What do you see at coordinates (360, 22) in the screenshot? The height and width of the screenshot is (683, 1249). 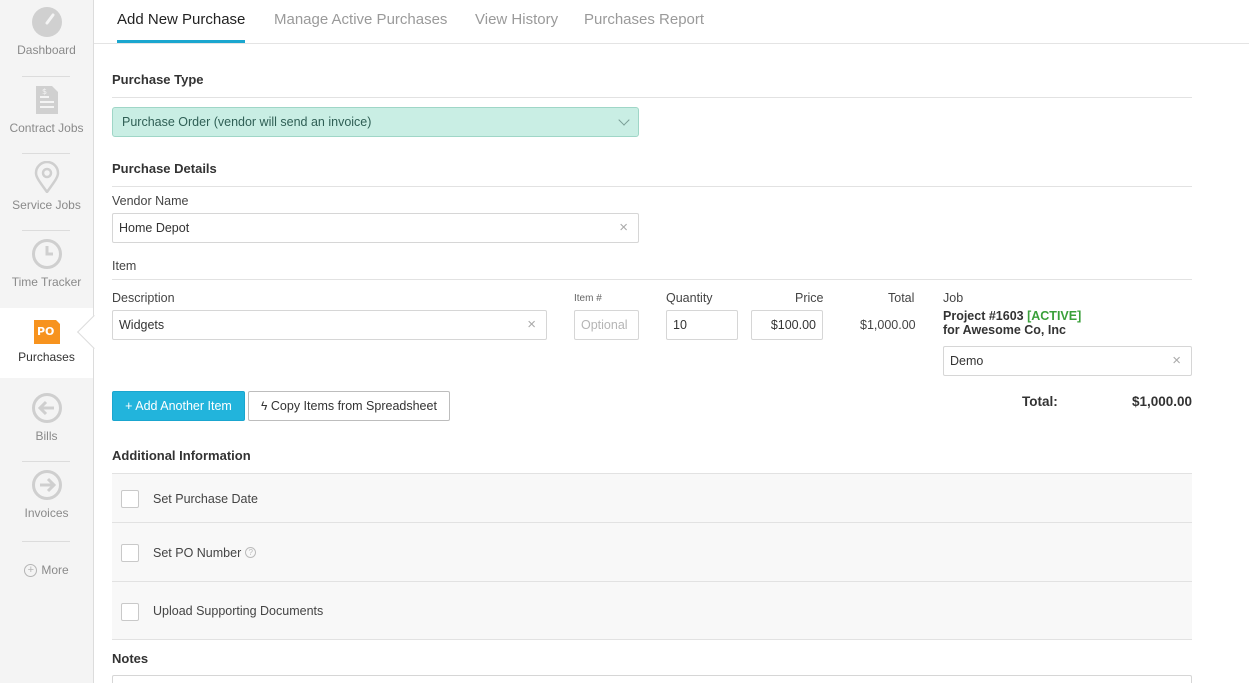 I see `tab-manage-active-purchases: Manage Active Purchases` at bounding box center [360, 22].